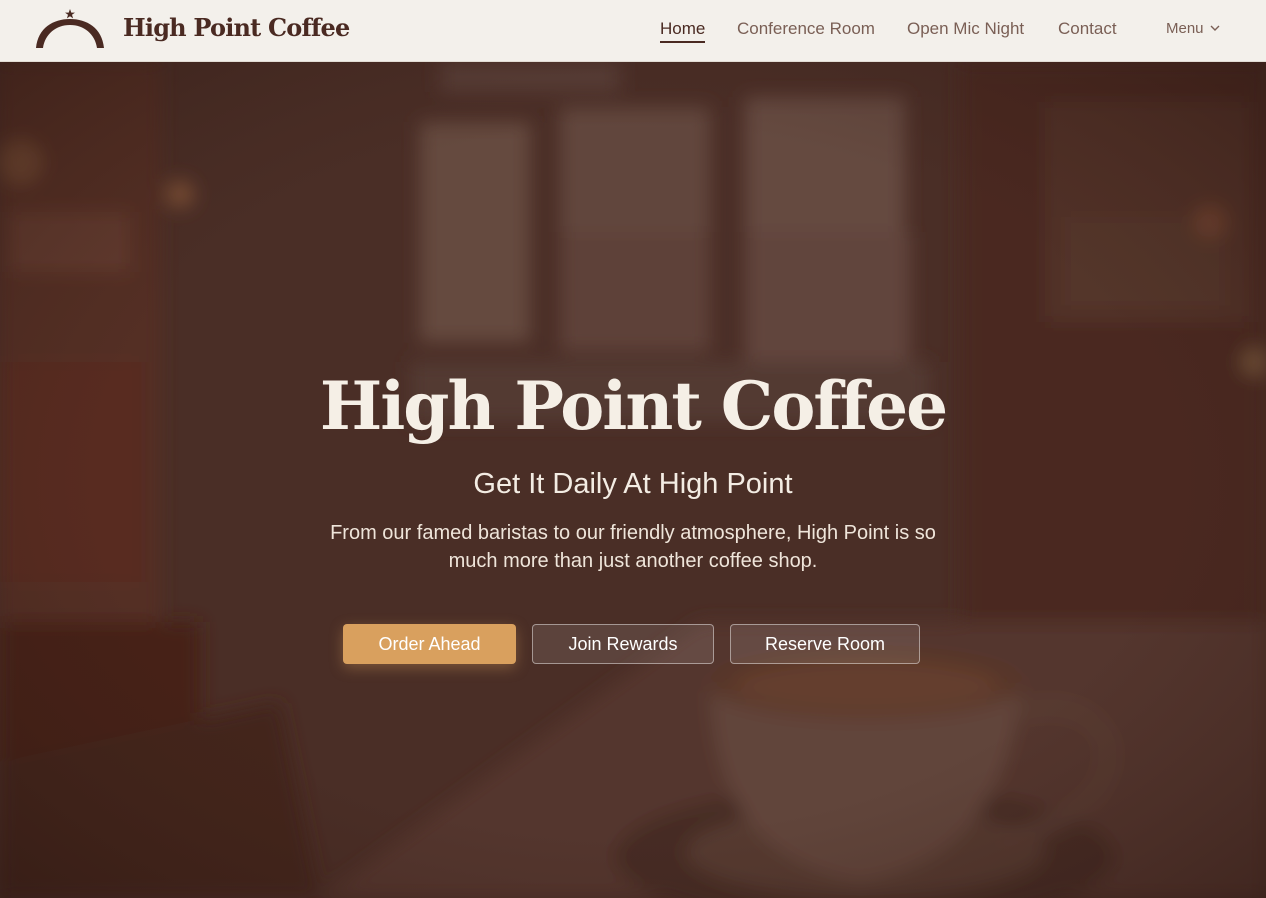 The height and width of the screenshot is (898, 1266). What do you see at coordinates (683, 31) in the screenshot?
I see `nav-home: Home` at bounding box center [683, 31].